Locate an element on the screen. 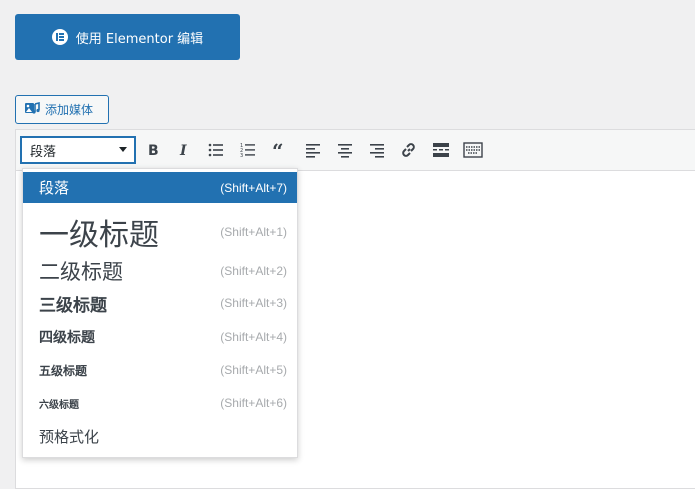  edit-with-elementor-button: 使用 Elementor 编辑 is located at coordinates (127, 37).